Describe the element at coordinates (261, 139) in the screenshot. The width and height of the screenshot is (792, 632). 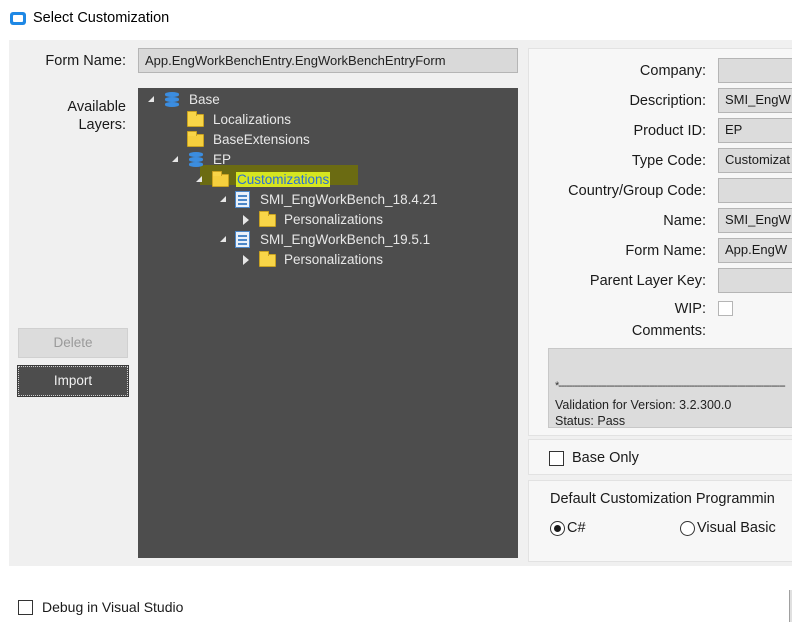
I see `tree-node-label: BaseExtensions` at that location.